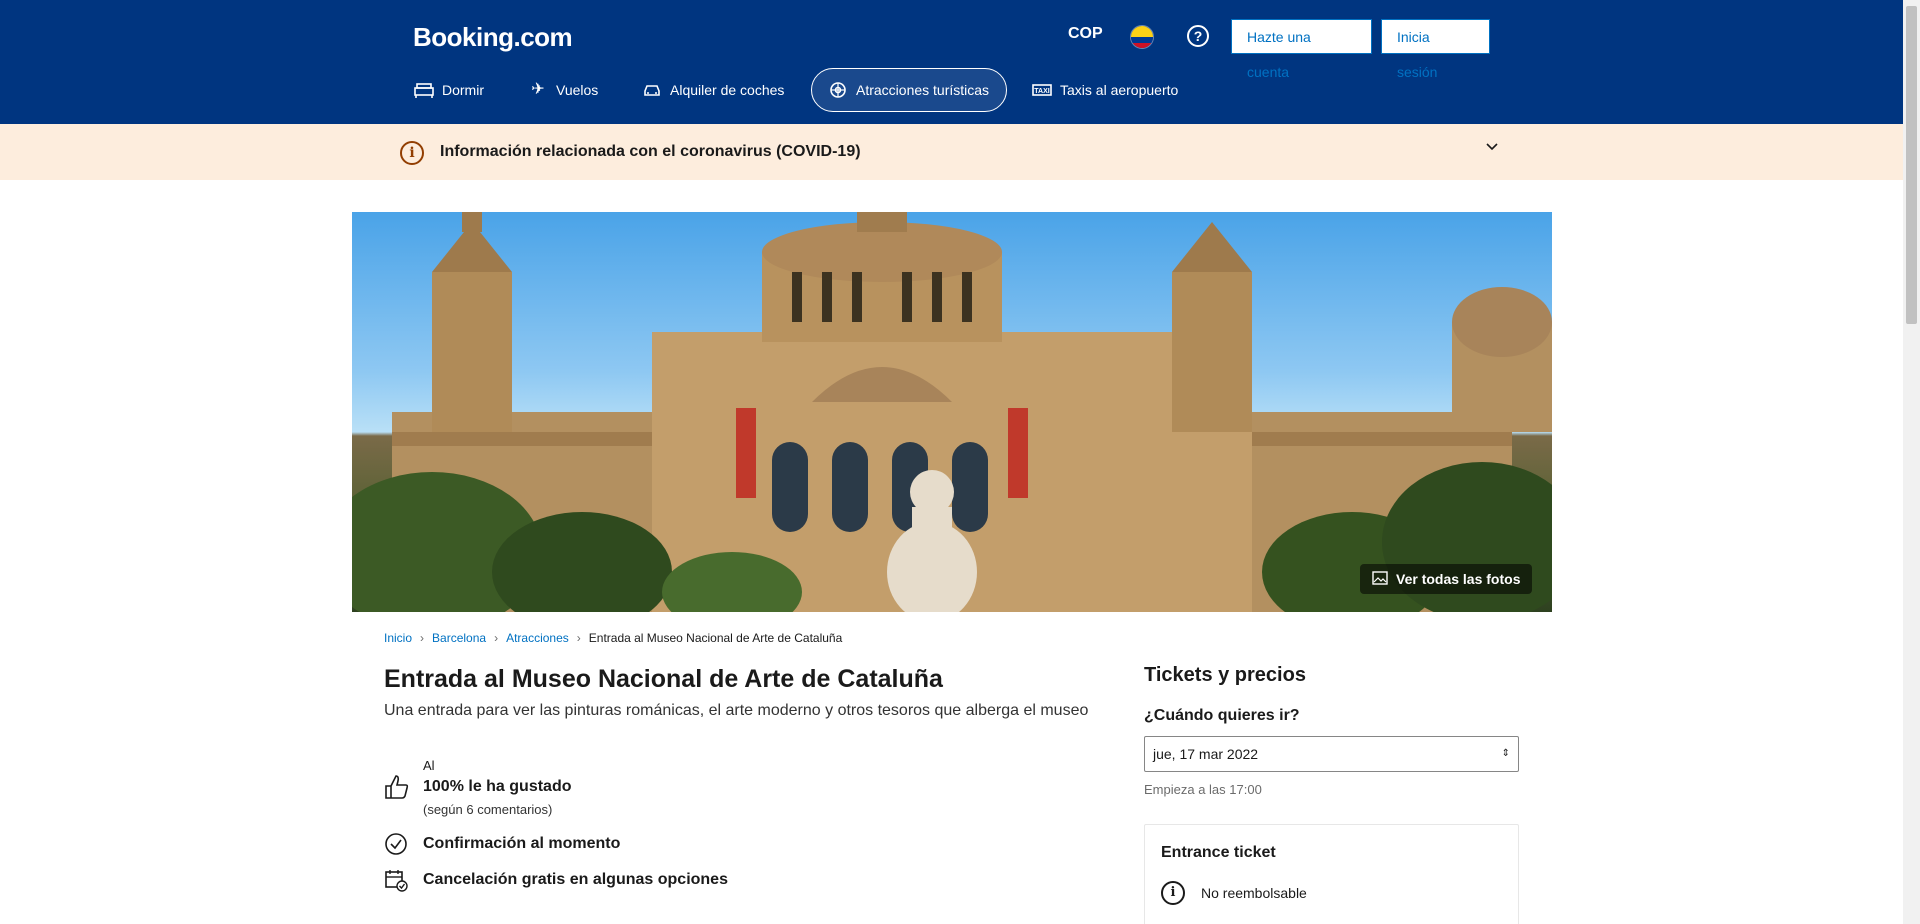 This screenshot has width=1920, height=924. Describe the element at coordinates (1203, 789) in the screenshot. I see `start-time: Empieza a las 17:00` at that location.